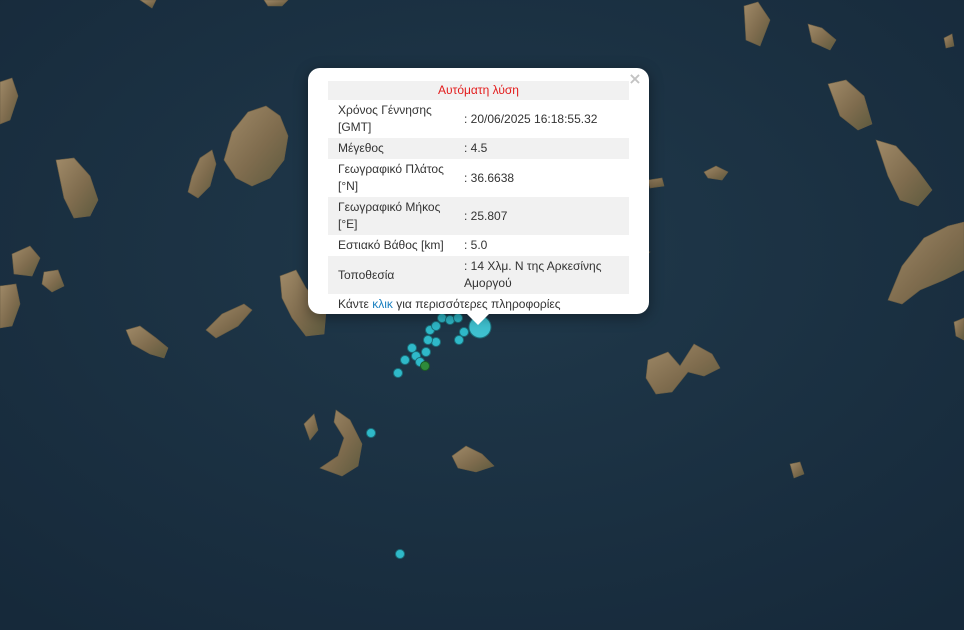  I want to click on solution-title: Αυτόματη λύση, so click(478, 90).